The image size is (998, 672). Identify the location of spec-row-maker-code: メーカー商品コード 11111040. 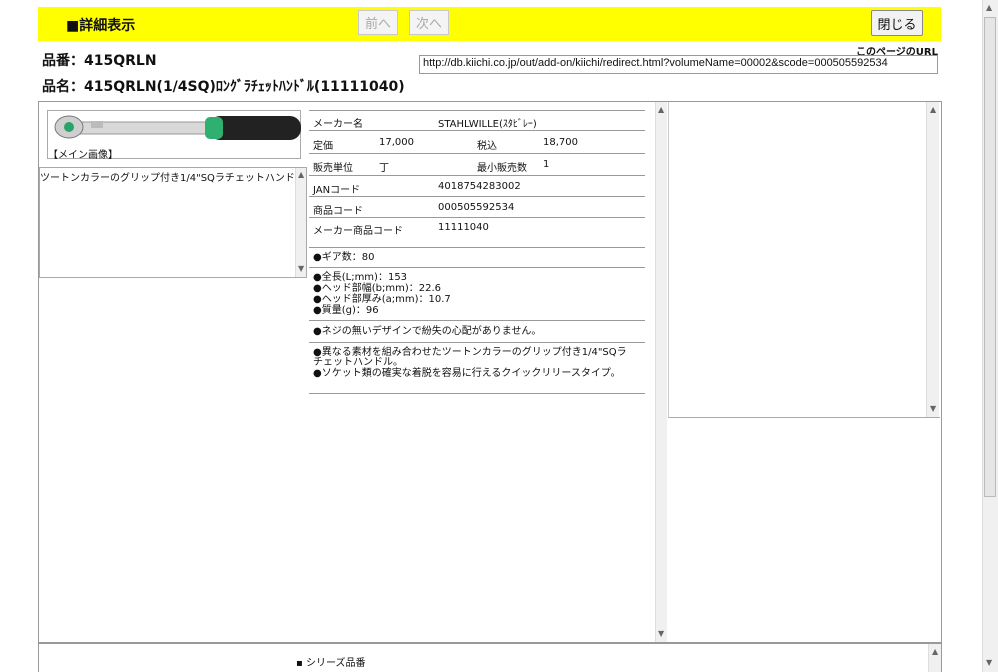
(477, 233).